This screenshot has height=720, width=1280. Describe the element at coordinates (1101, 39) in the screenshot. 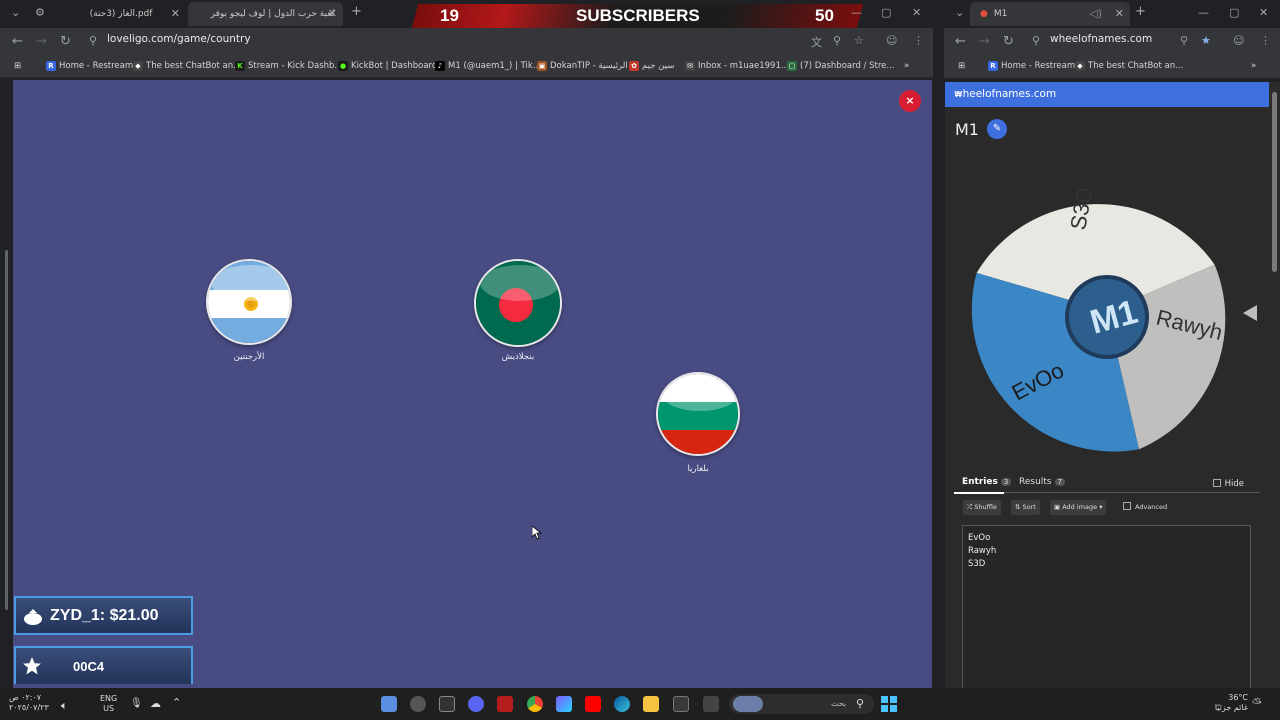

I see `url-bar: wheelofnames.com` at that location.